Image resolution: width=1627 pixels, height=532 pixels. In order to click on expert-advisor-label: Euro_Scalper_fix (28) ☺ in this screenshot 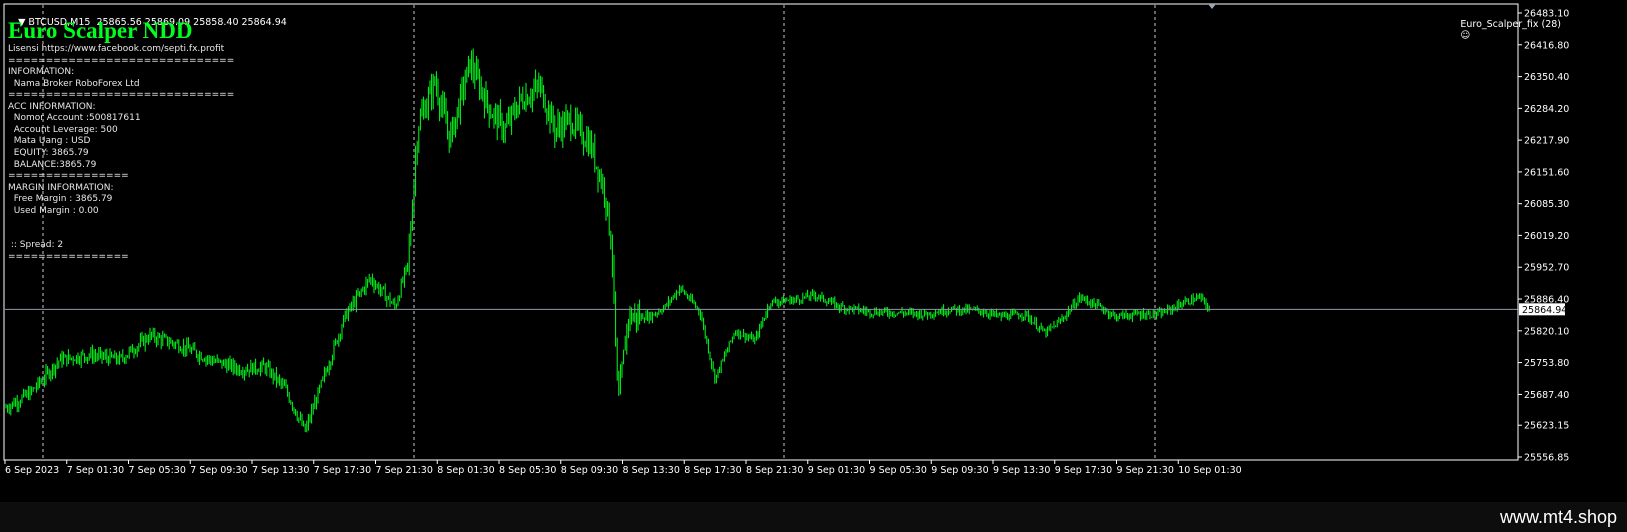, I will do `click(1504, 30)`.